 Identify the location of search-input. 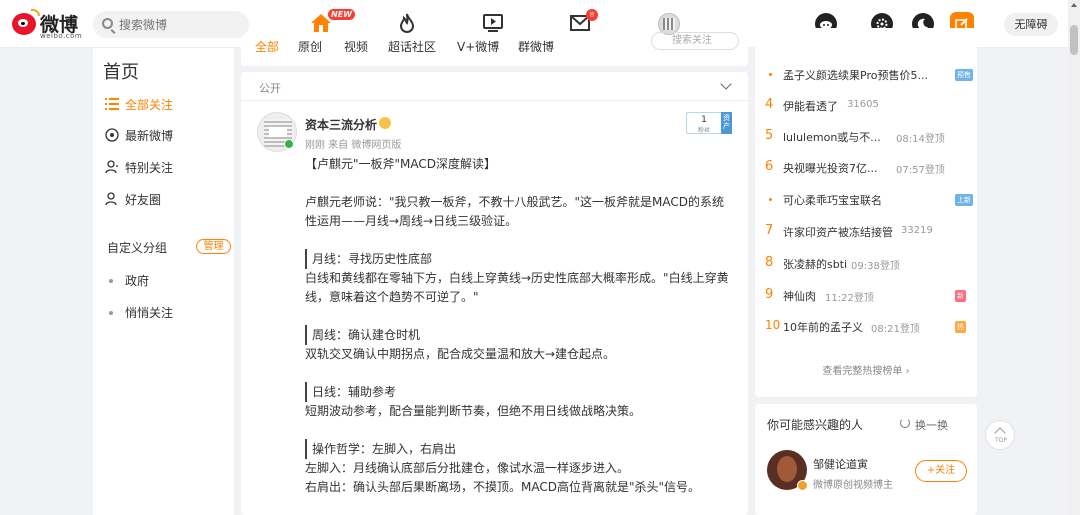
(179, 24).